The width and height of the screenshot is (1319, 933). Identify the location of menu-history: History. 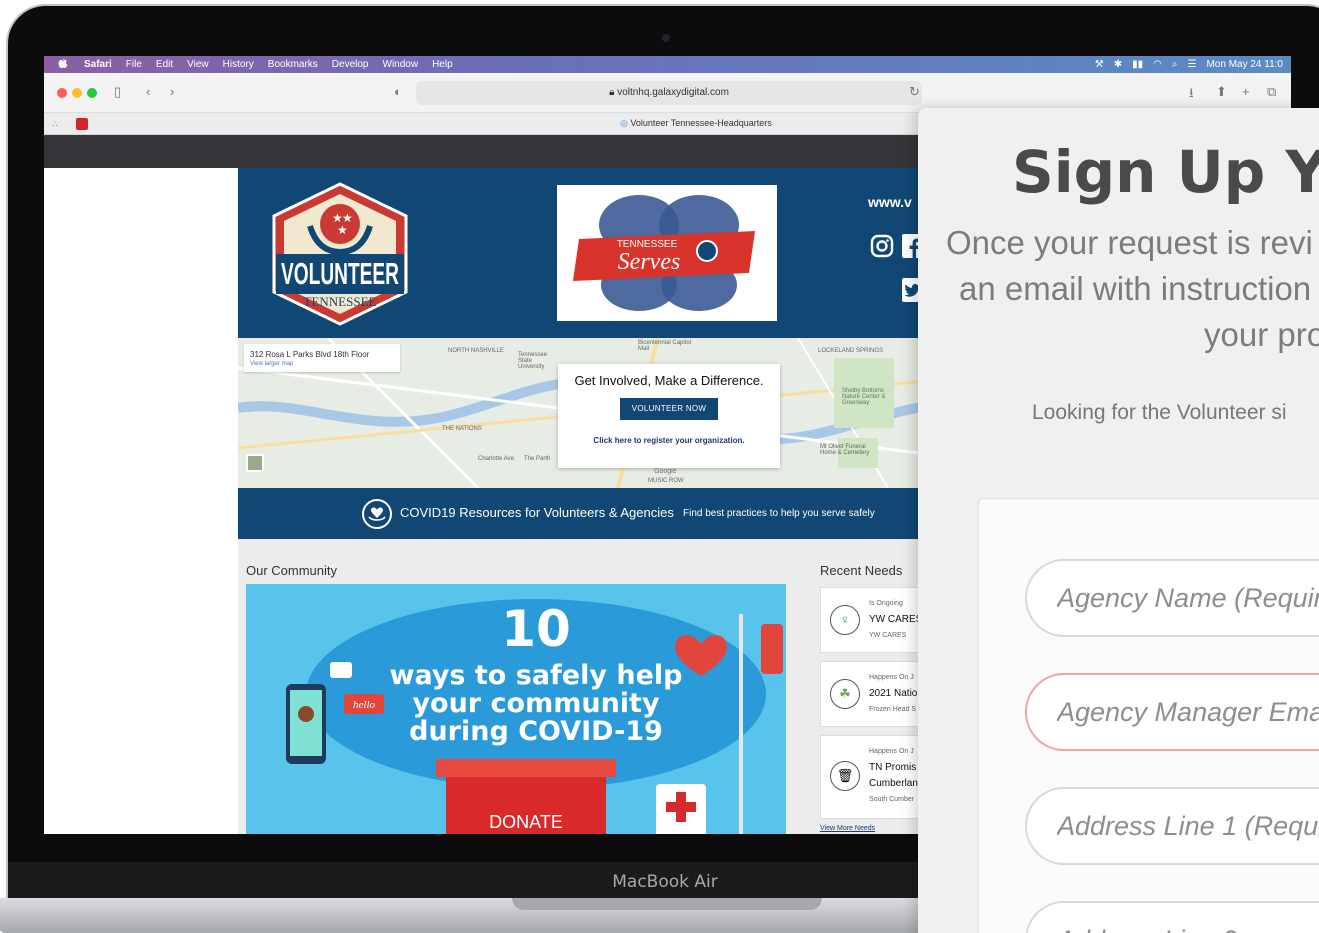
(238, 64).